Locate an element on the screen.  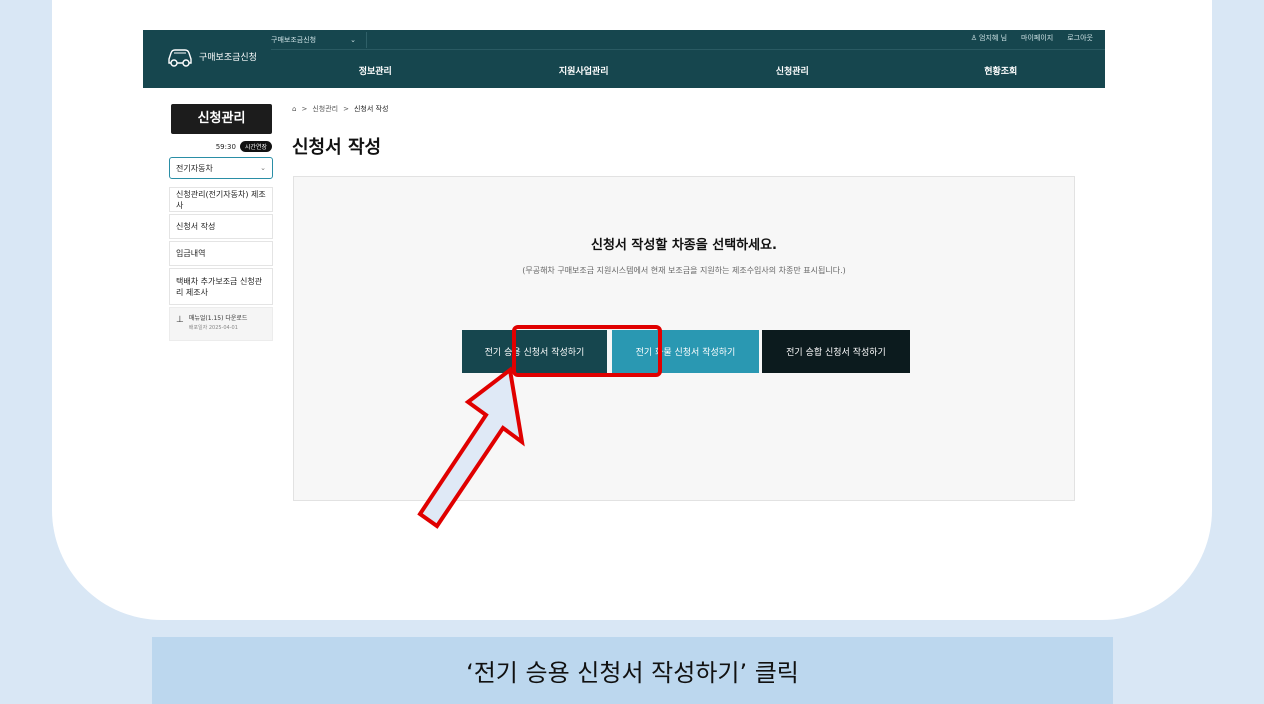
breadcrumb-level1: 신청관리 is located at coordinates (325, 109).